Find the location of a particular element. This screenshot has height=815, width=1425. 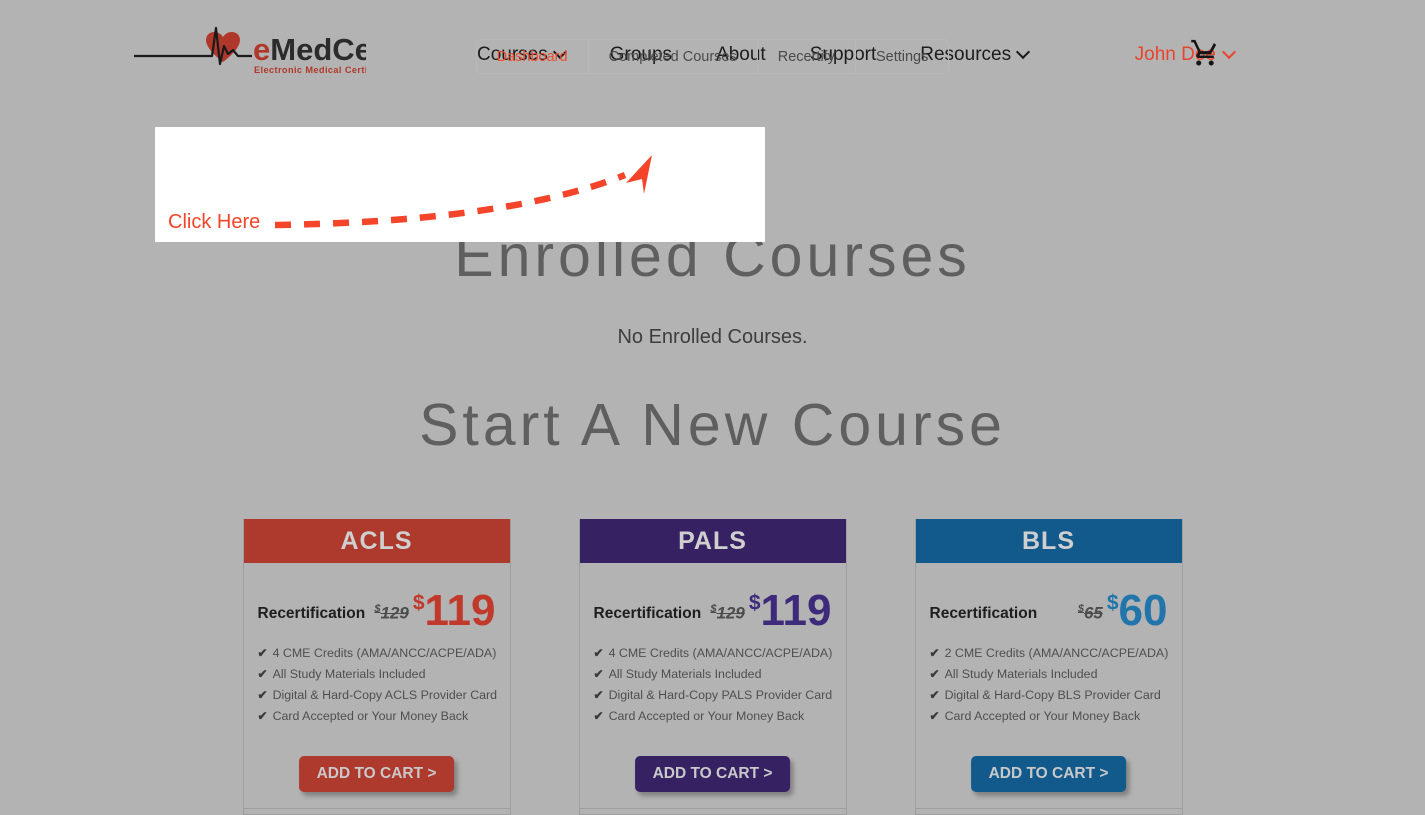

price-group-acls: $129 $119 is located at coordinates (435, 610).